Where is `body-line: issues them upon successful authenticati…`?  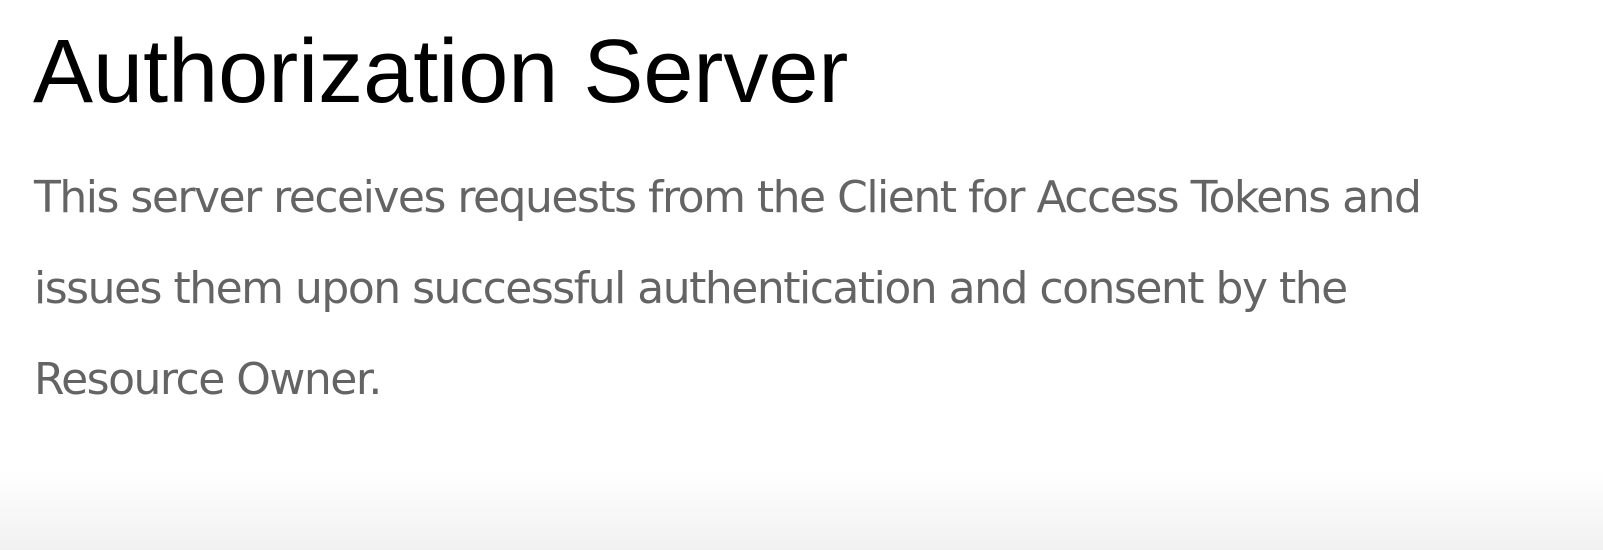
body-line: issues them upon successful authenticati… is located at coordinates (691, 288).